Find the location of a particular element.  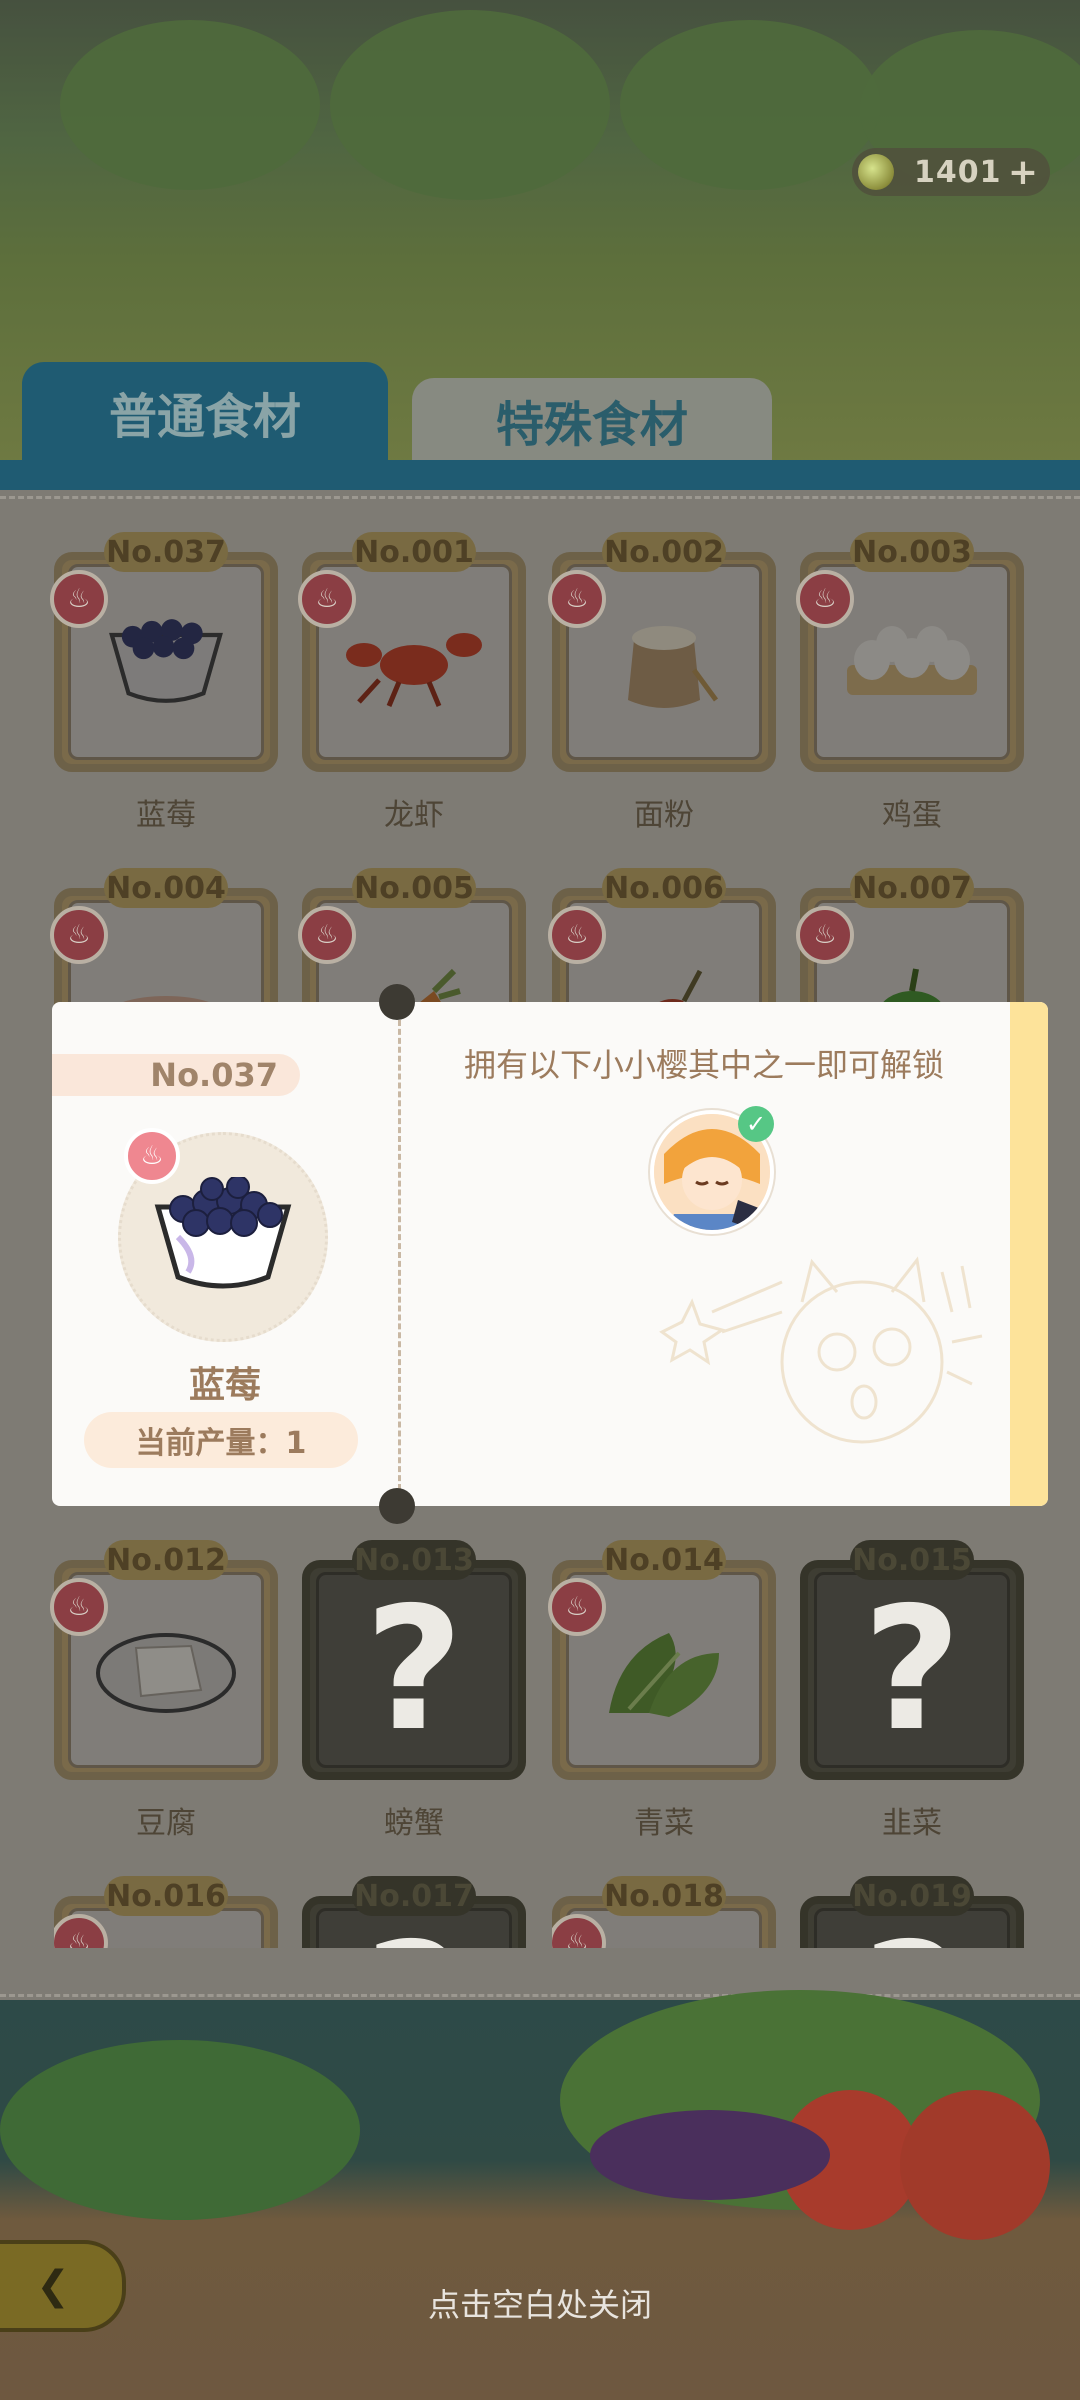

ingredient-number: No.012 is located at coordinates (166, 1560).